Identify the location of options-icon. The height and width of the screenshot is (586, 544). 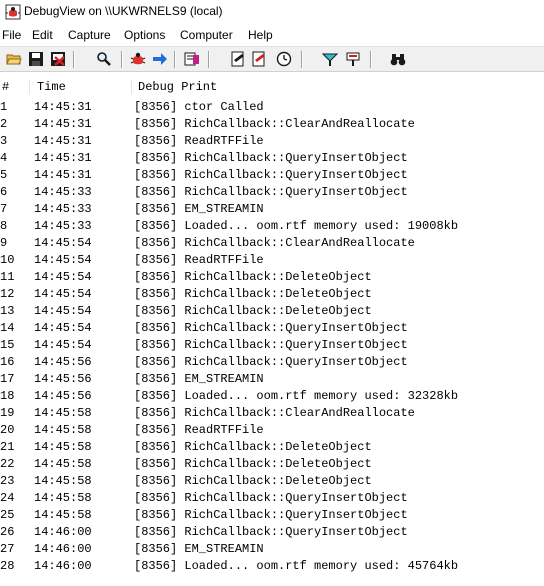
(284, 59).